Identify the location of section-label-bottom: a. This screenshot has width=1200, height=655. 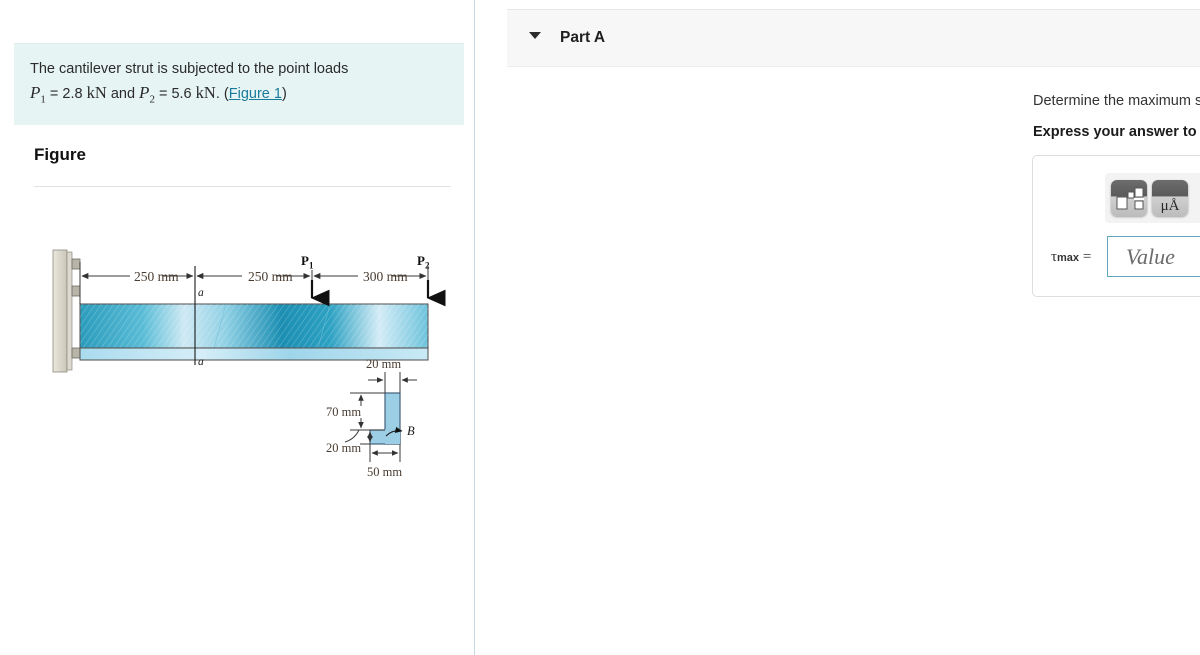
(201, 362).